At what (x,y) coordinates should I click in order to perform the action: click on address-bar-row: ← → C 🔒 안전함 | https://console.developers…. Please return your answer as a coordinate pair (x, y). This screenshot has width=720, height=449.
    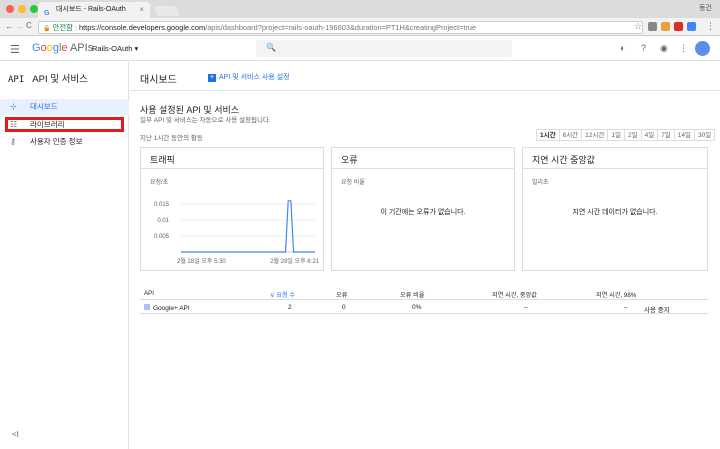
    Looking at the image, I should click on (360, 27).